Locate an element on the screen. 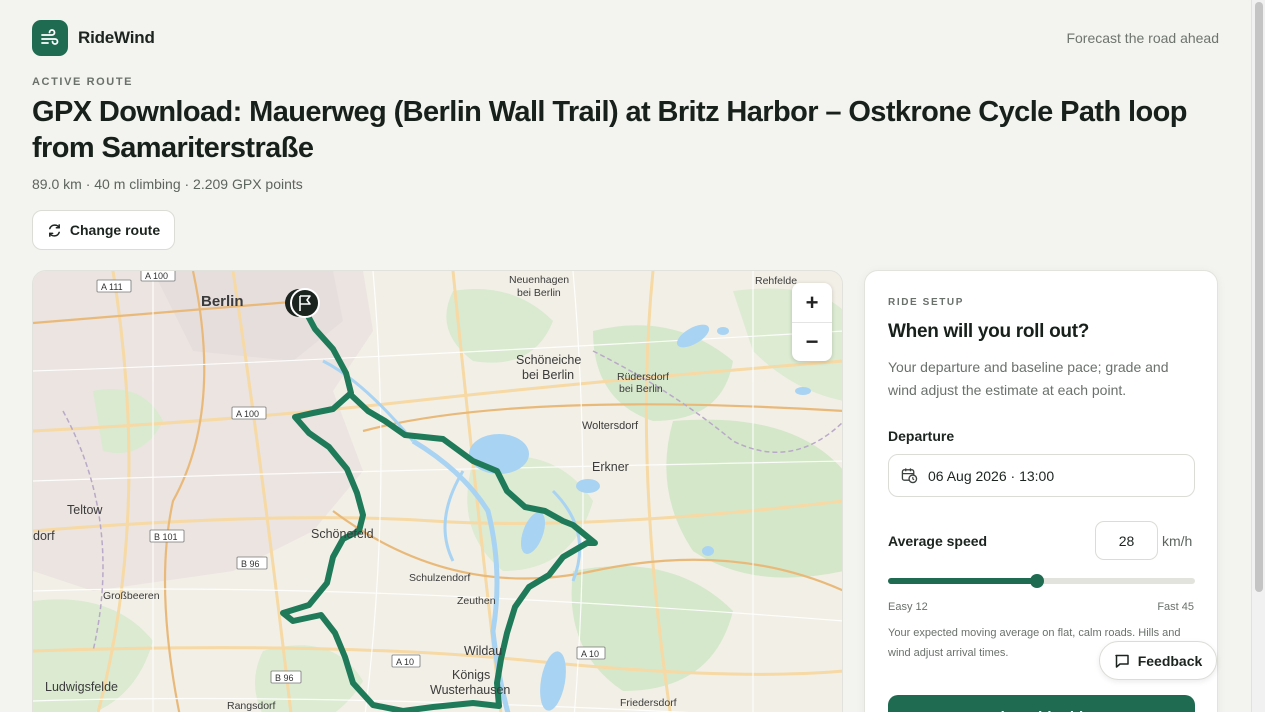 Image resolution: width=1265 pixels, height=712 pixels. place-label: Neuenhagen is located at coordinates (539, 280).